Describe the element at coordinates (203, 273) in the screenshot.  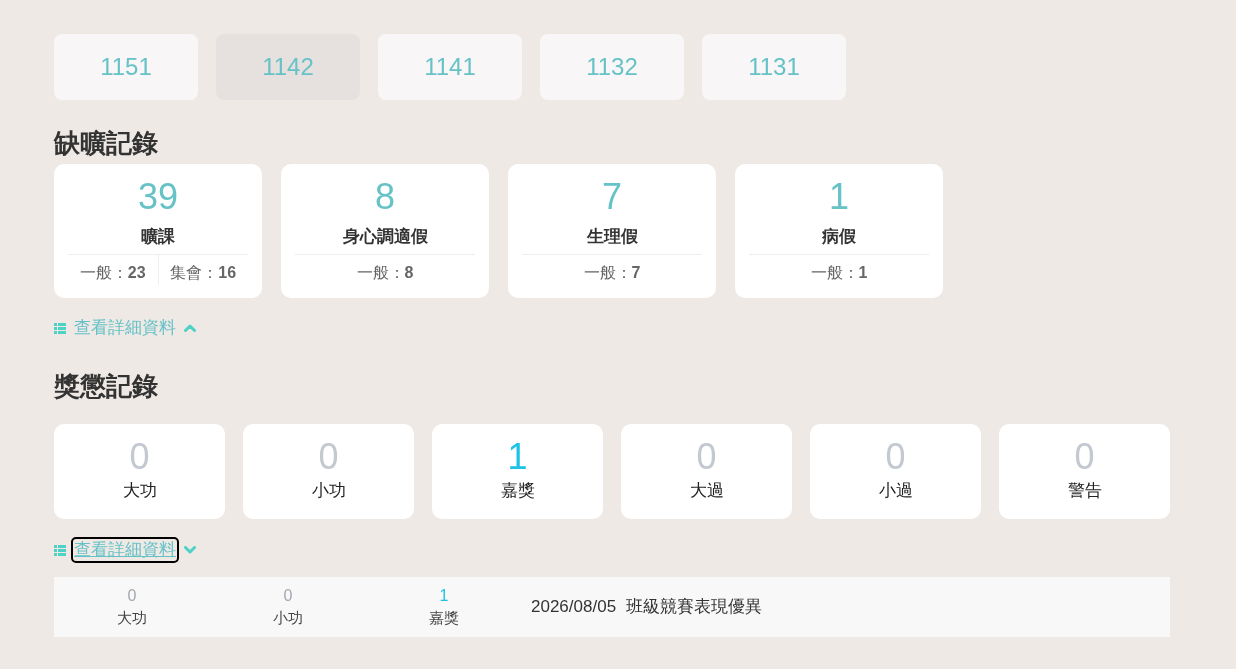
I see `breakdown-text: 集會：16` at that location.